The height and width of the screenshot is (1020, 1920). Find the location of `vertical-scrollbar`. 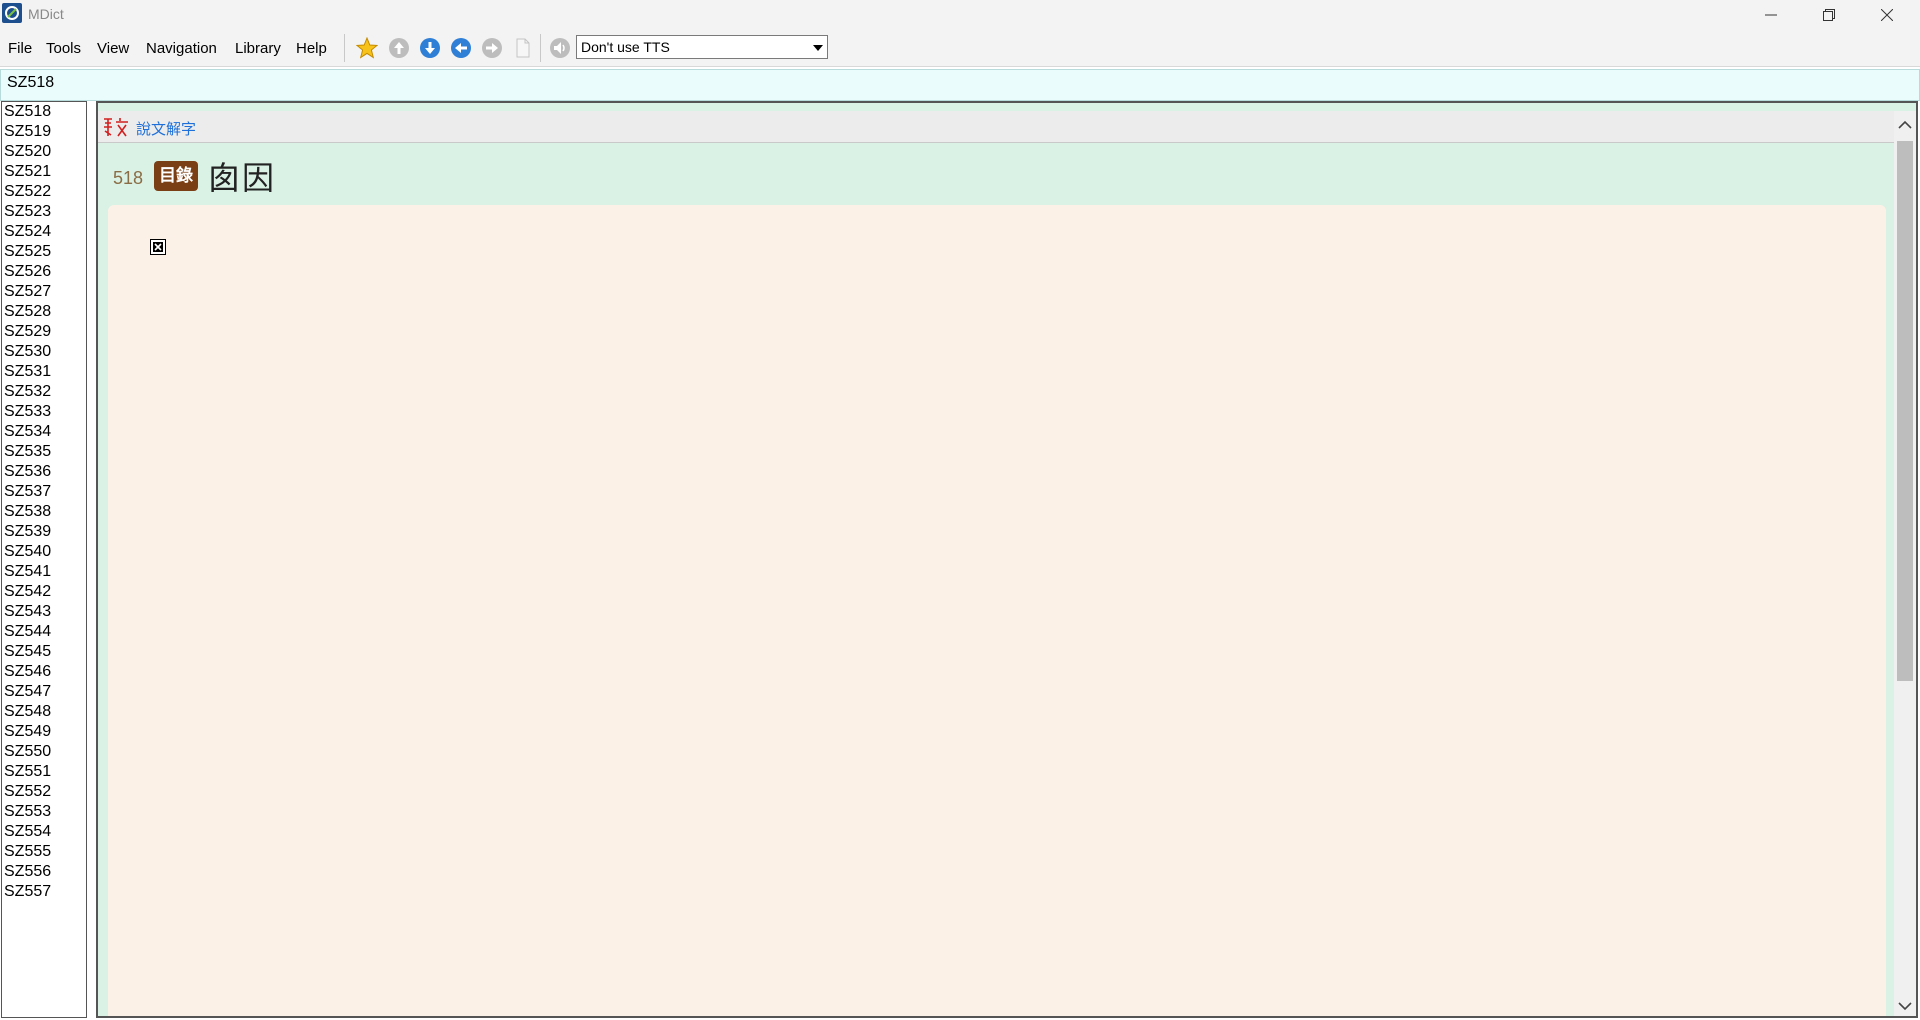

vertical-scrollbar is located at coordinates (1905, 563).